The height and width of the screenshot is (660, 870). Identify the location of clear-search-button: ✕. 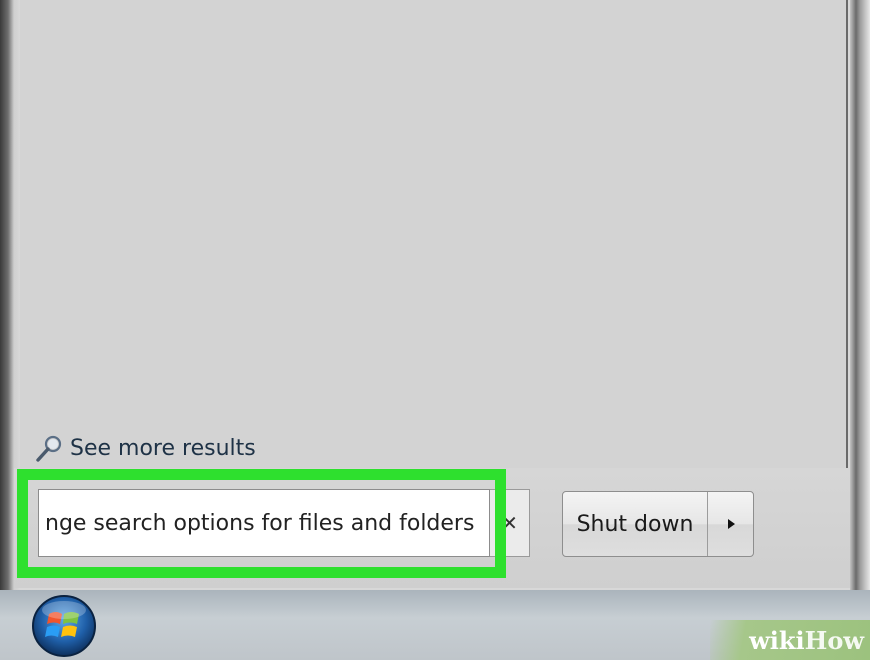
(510, 523).